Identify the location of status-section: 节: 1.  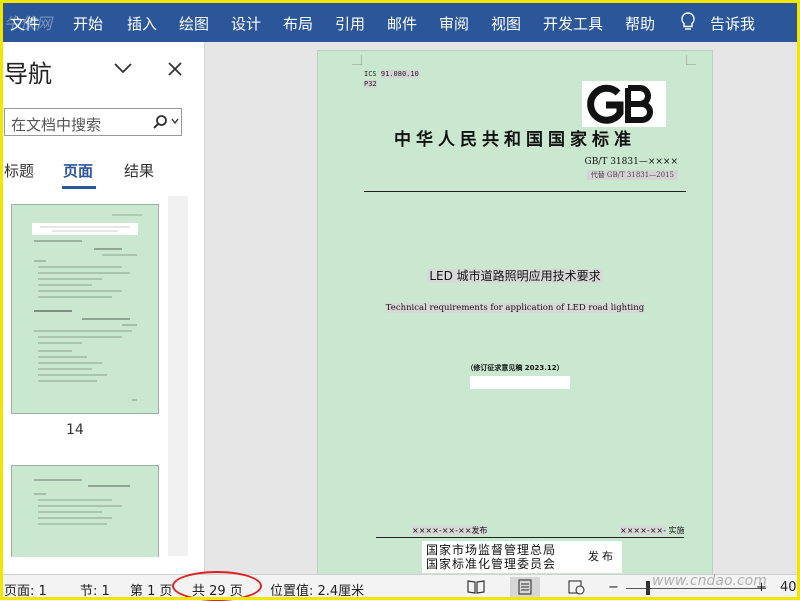
(95, 589).